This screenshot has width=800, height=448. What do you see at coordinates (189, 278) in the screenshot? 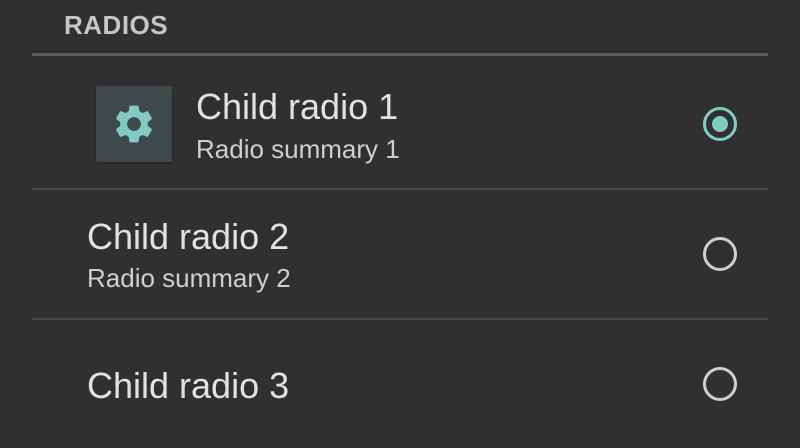
I see `item-summary: Radio summary 2` at bounding box center [189, 278].